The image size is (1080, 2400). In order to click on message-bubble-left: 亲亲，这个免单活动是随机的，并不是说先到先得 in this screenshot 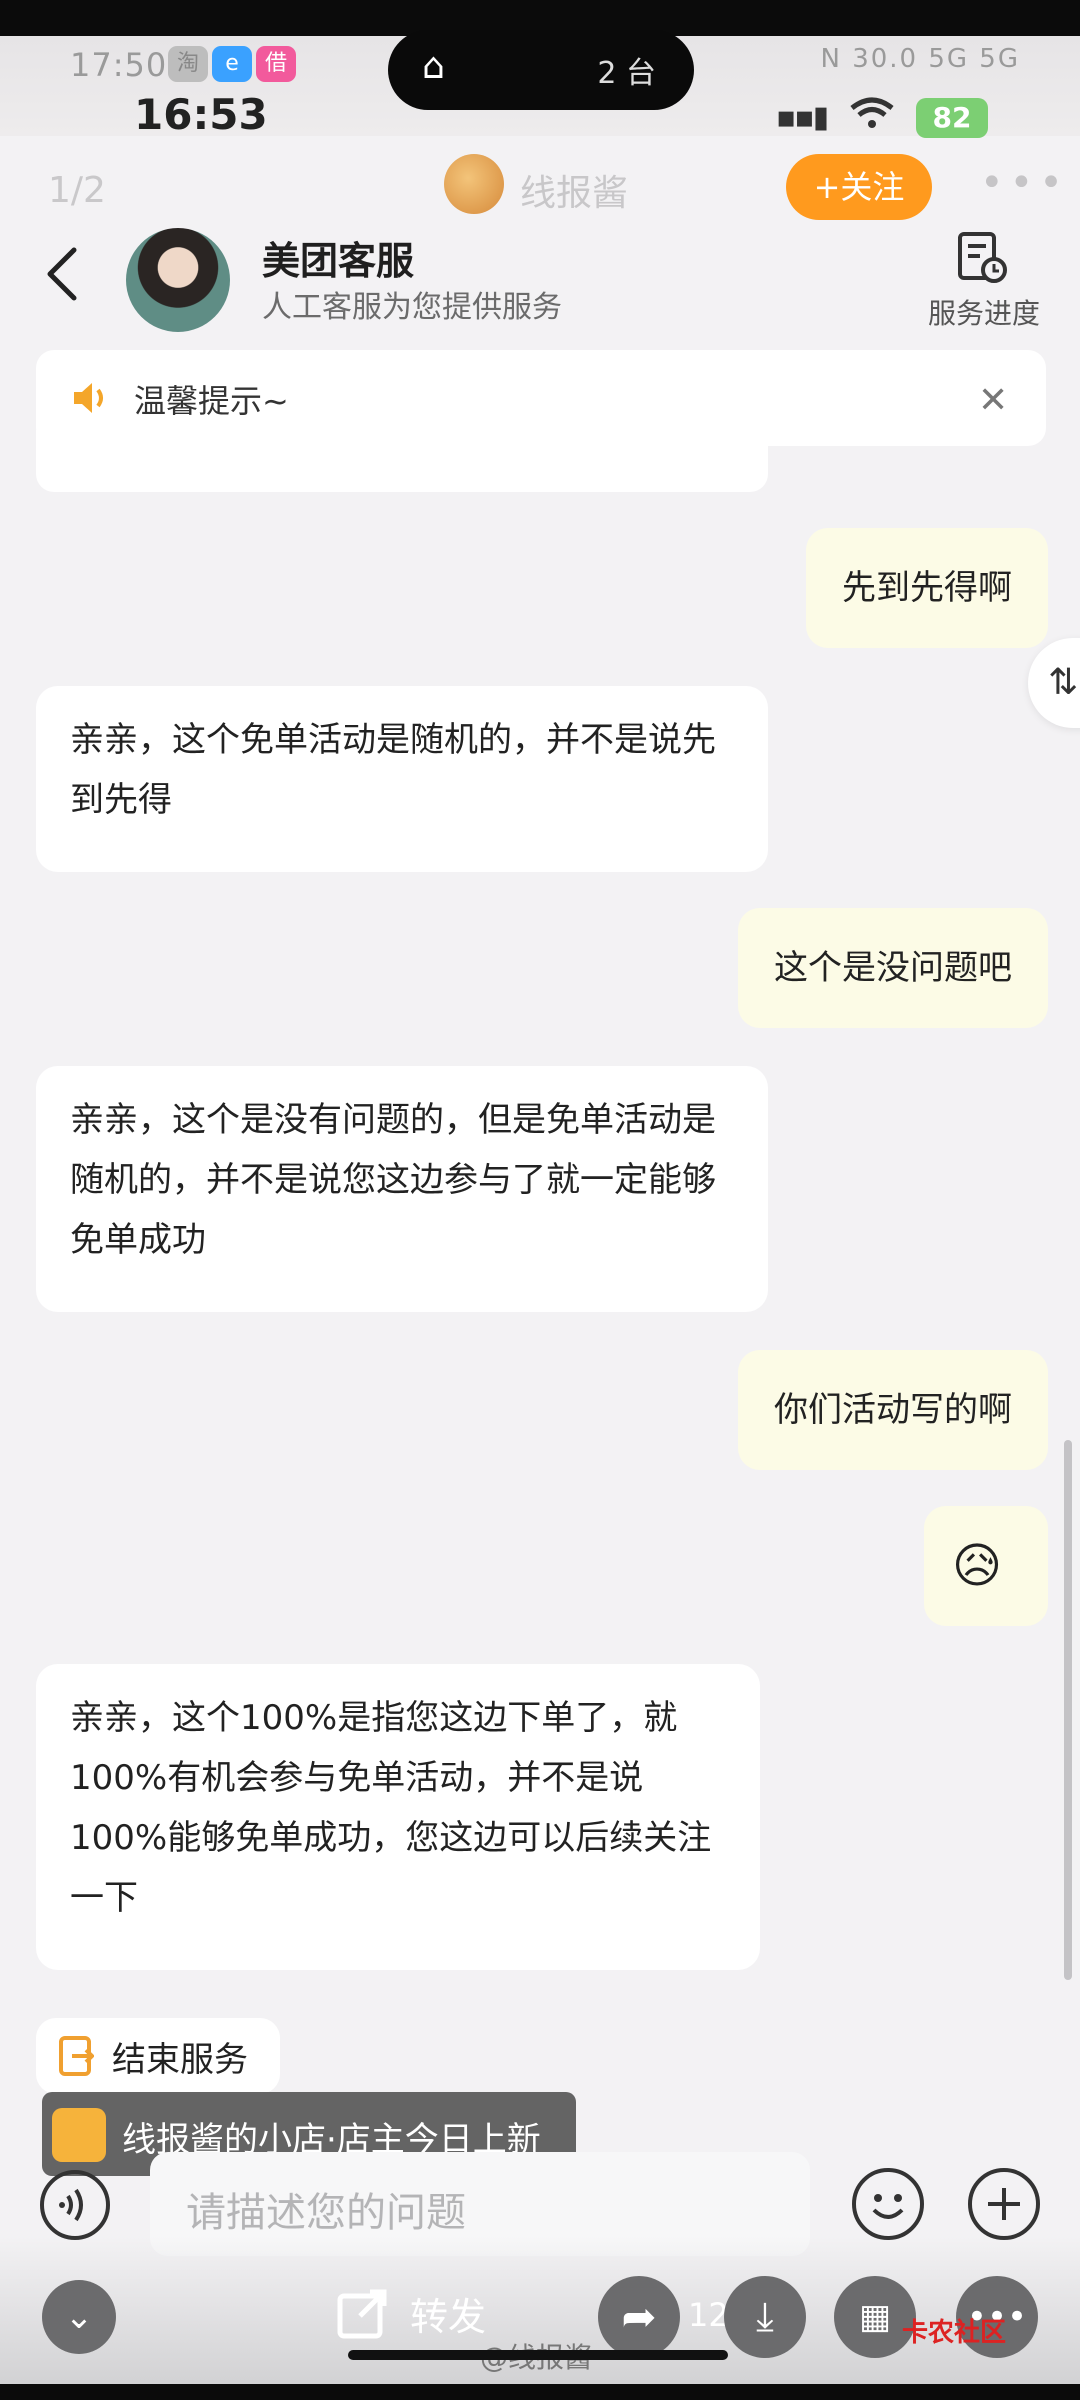, I will do `click(402, 779)`.